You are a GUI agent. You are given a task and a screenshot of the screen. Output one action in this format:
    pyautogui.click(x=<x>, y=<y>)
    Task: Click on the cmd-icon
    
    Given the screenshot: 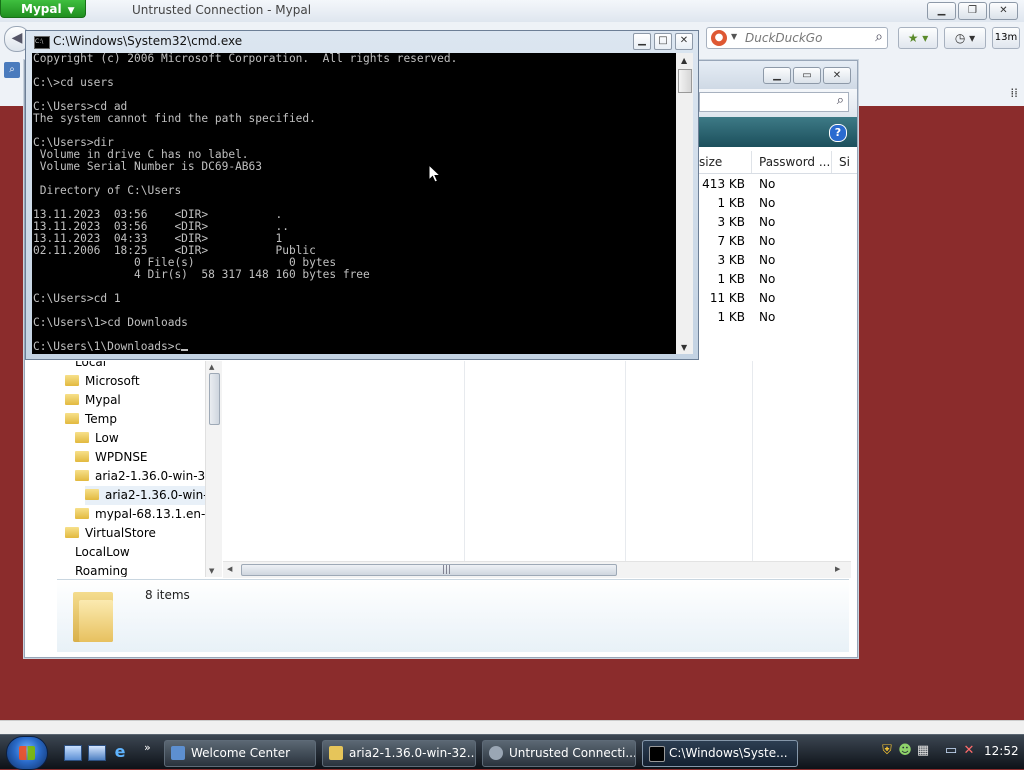 What is the action you would take?
    pyautogui.click(x=657, y=754)
    